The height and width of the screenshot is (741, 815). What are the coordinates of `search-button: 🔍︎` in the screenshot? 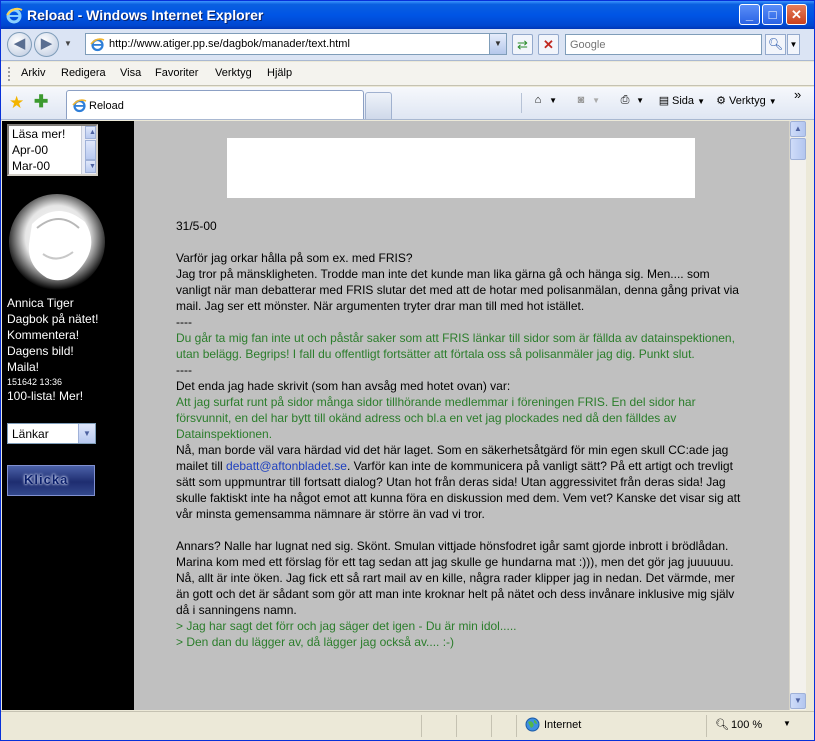 It's located at (775, 44).